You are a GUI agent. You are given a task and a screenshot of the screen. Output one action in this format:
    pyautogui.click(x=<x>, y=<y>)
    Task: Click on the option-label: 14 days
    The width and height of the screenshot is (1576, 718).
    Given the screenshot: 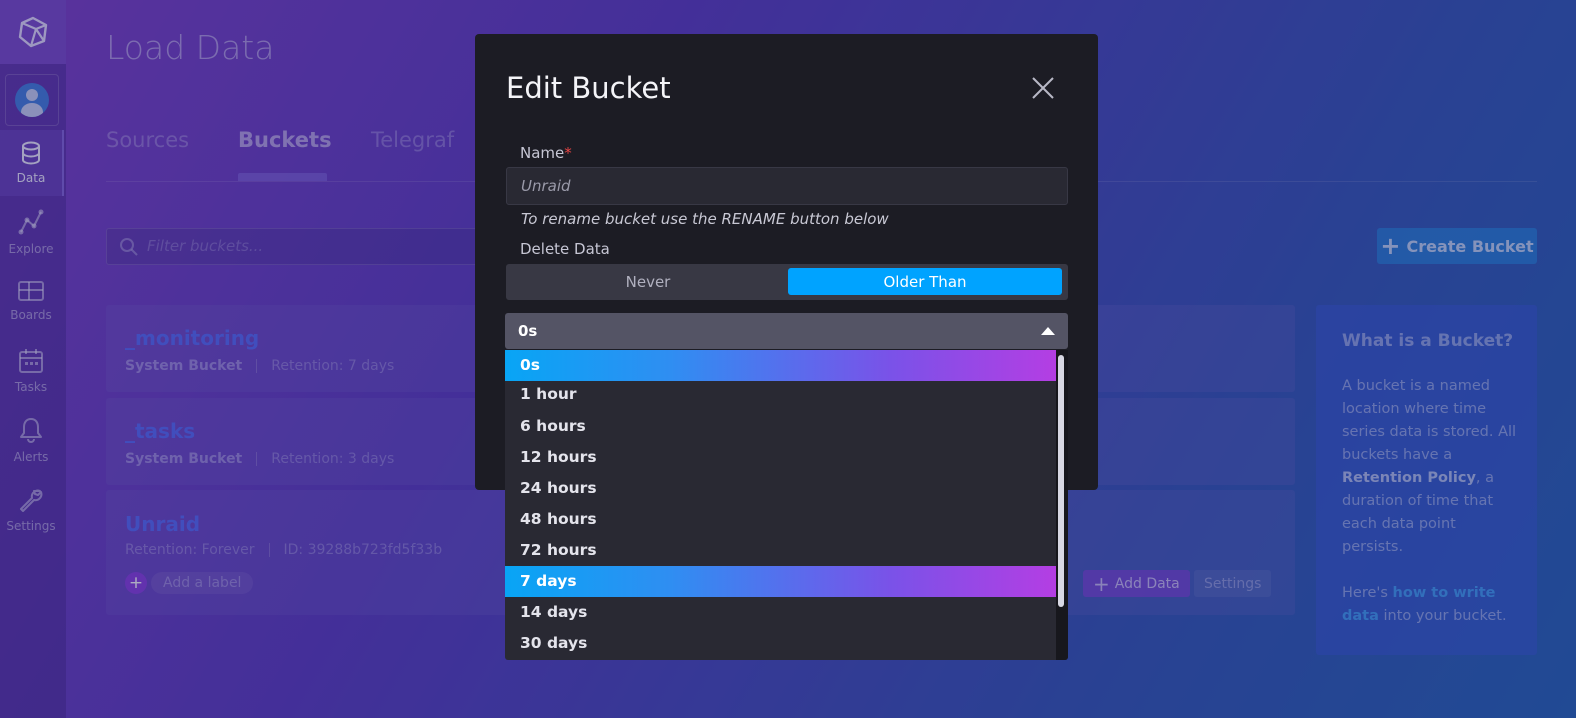 What is the action you would take?
    pyautogui.click(x=554, y=612)
    